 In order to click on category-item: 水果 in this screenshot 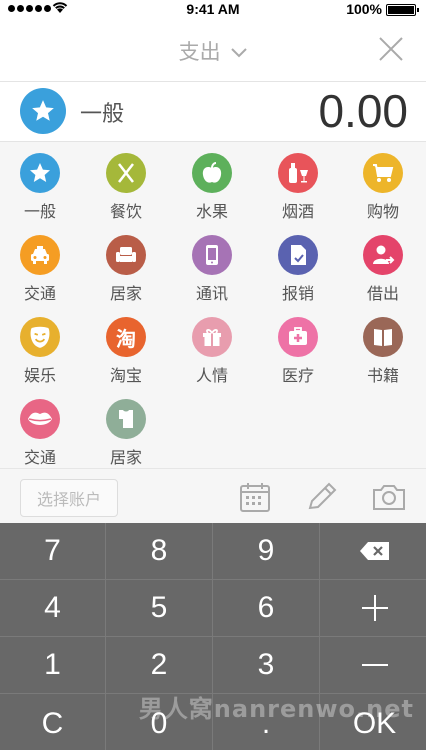, I will do `click(212, 183)`.